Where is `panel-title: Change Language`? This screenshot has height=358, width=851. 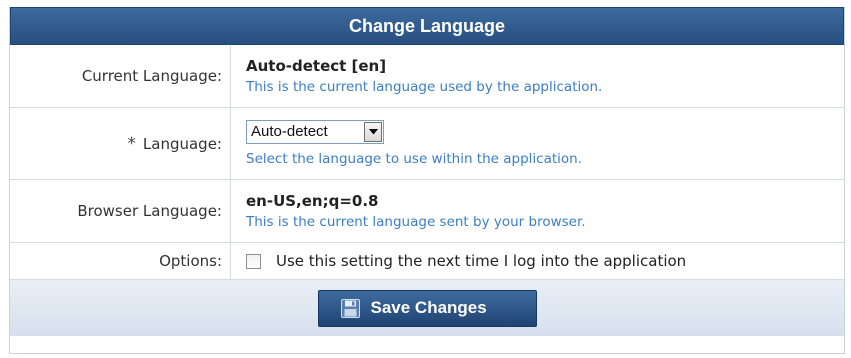 panel-title: Change Language is located at coordinates (427, 26).